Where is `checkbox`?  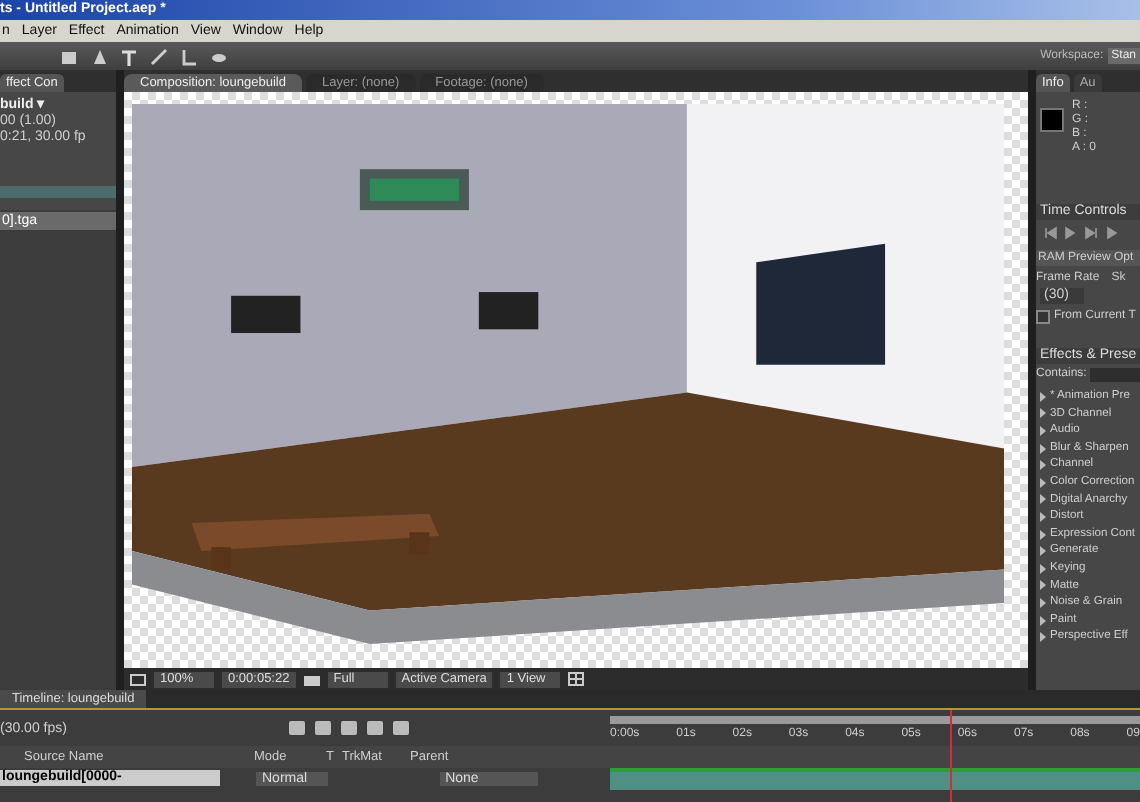 checkbox is located at coordinates (1043, 316).